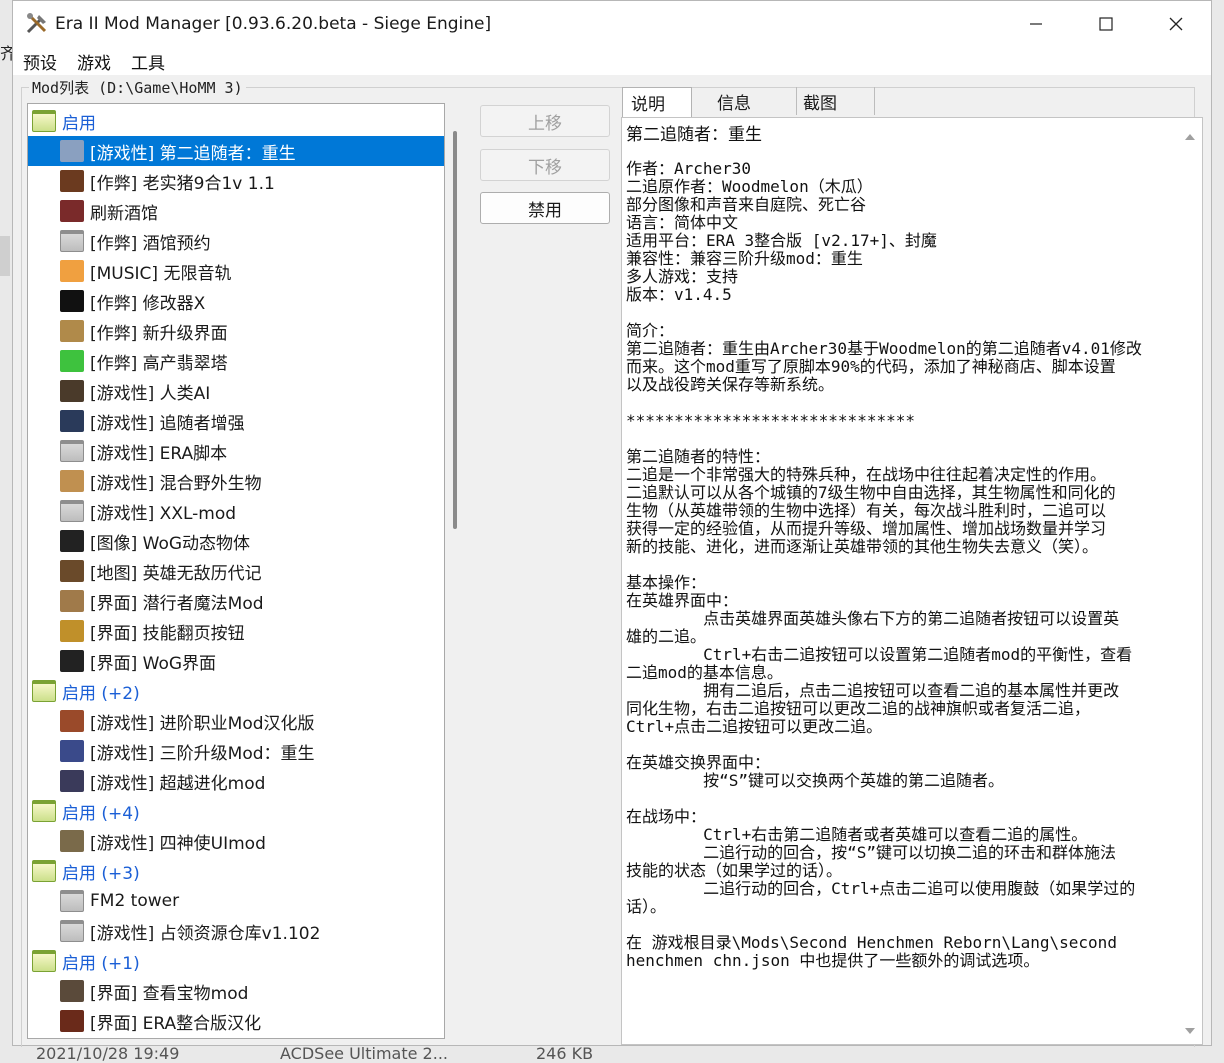 Image resolution: width=1224 pixels, height=1063 pixels. What do you see at coordinates (148, 61) in the screenshot?
I see `menu-tools: 工具` at bounding box center [148, 61].